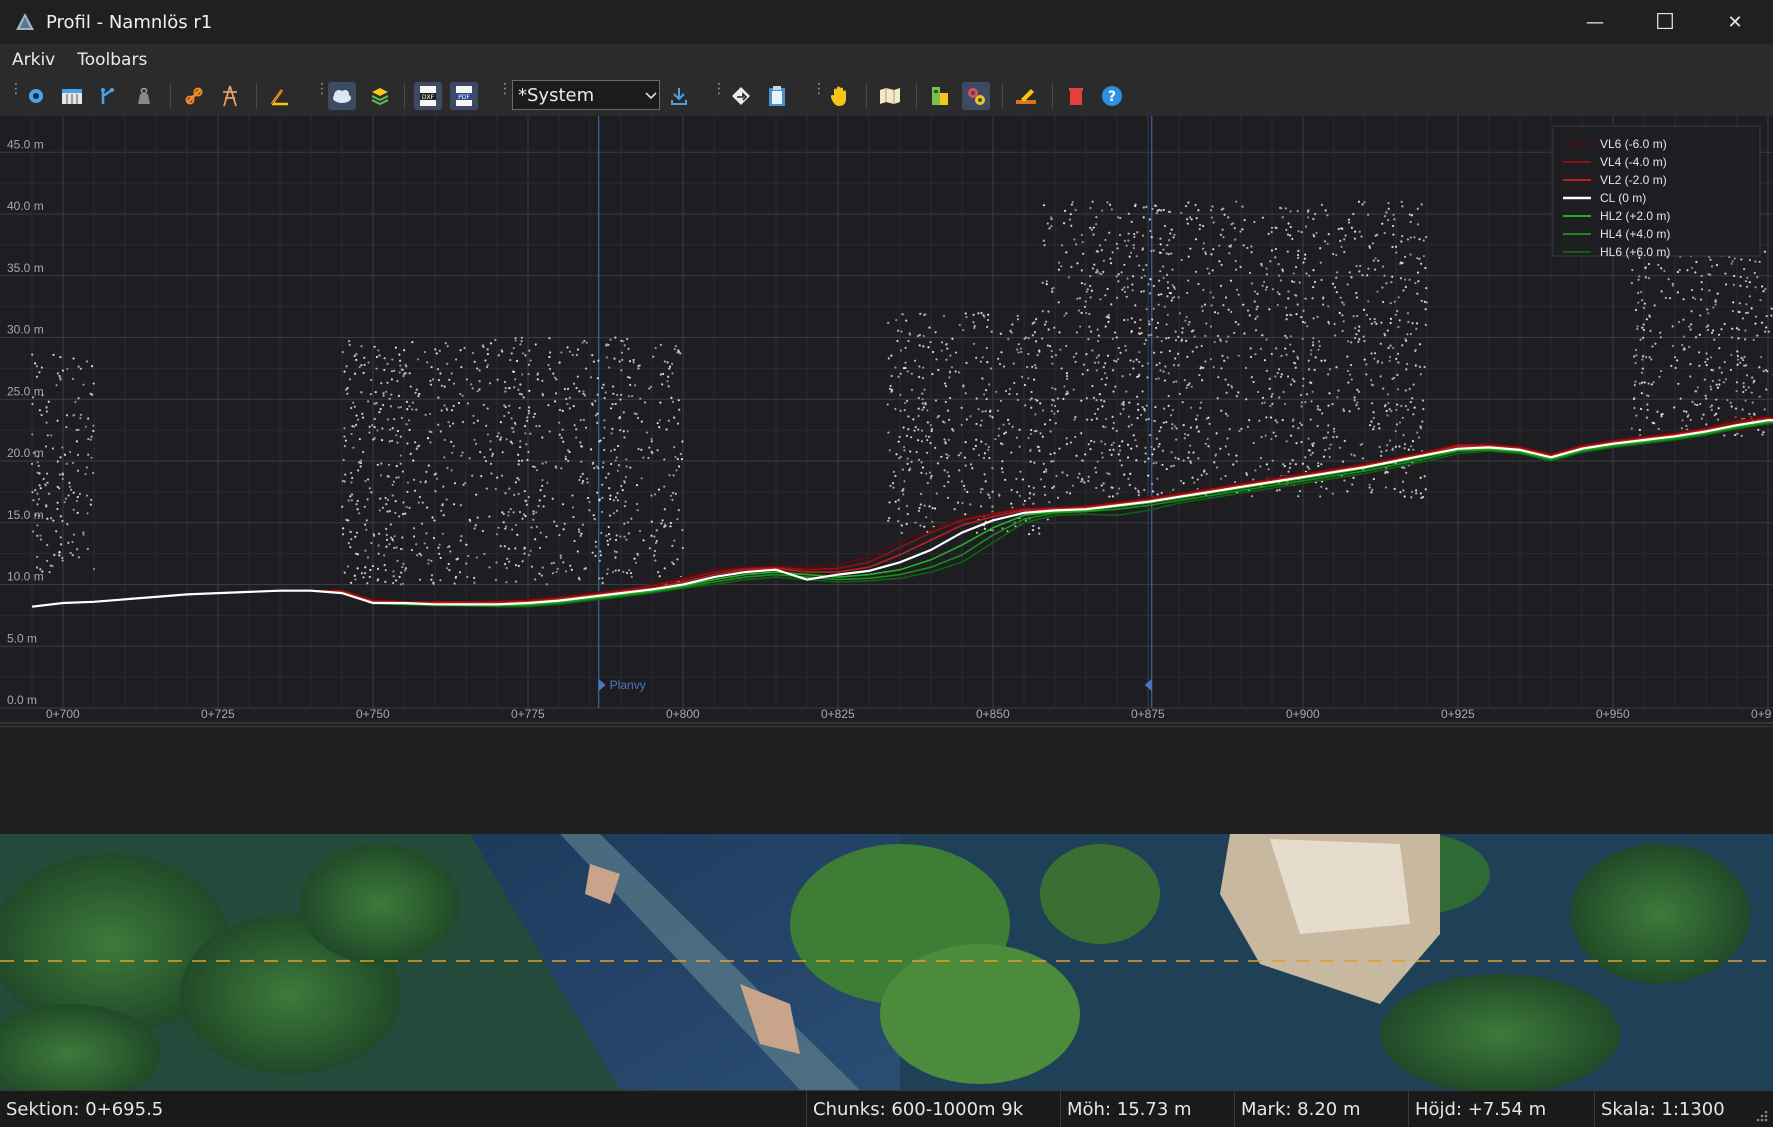 The width and height of the screenshot is (1773, 1127). I want to click on branch-icon, so click(108, 96).